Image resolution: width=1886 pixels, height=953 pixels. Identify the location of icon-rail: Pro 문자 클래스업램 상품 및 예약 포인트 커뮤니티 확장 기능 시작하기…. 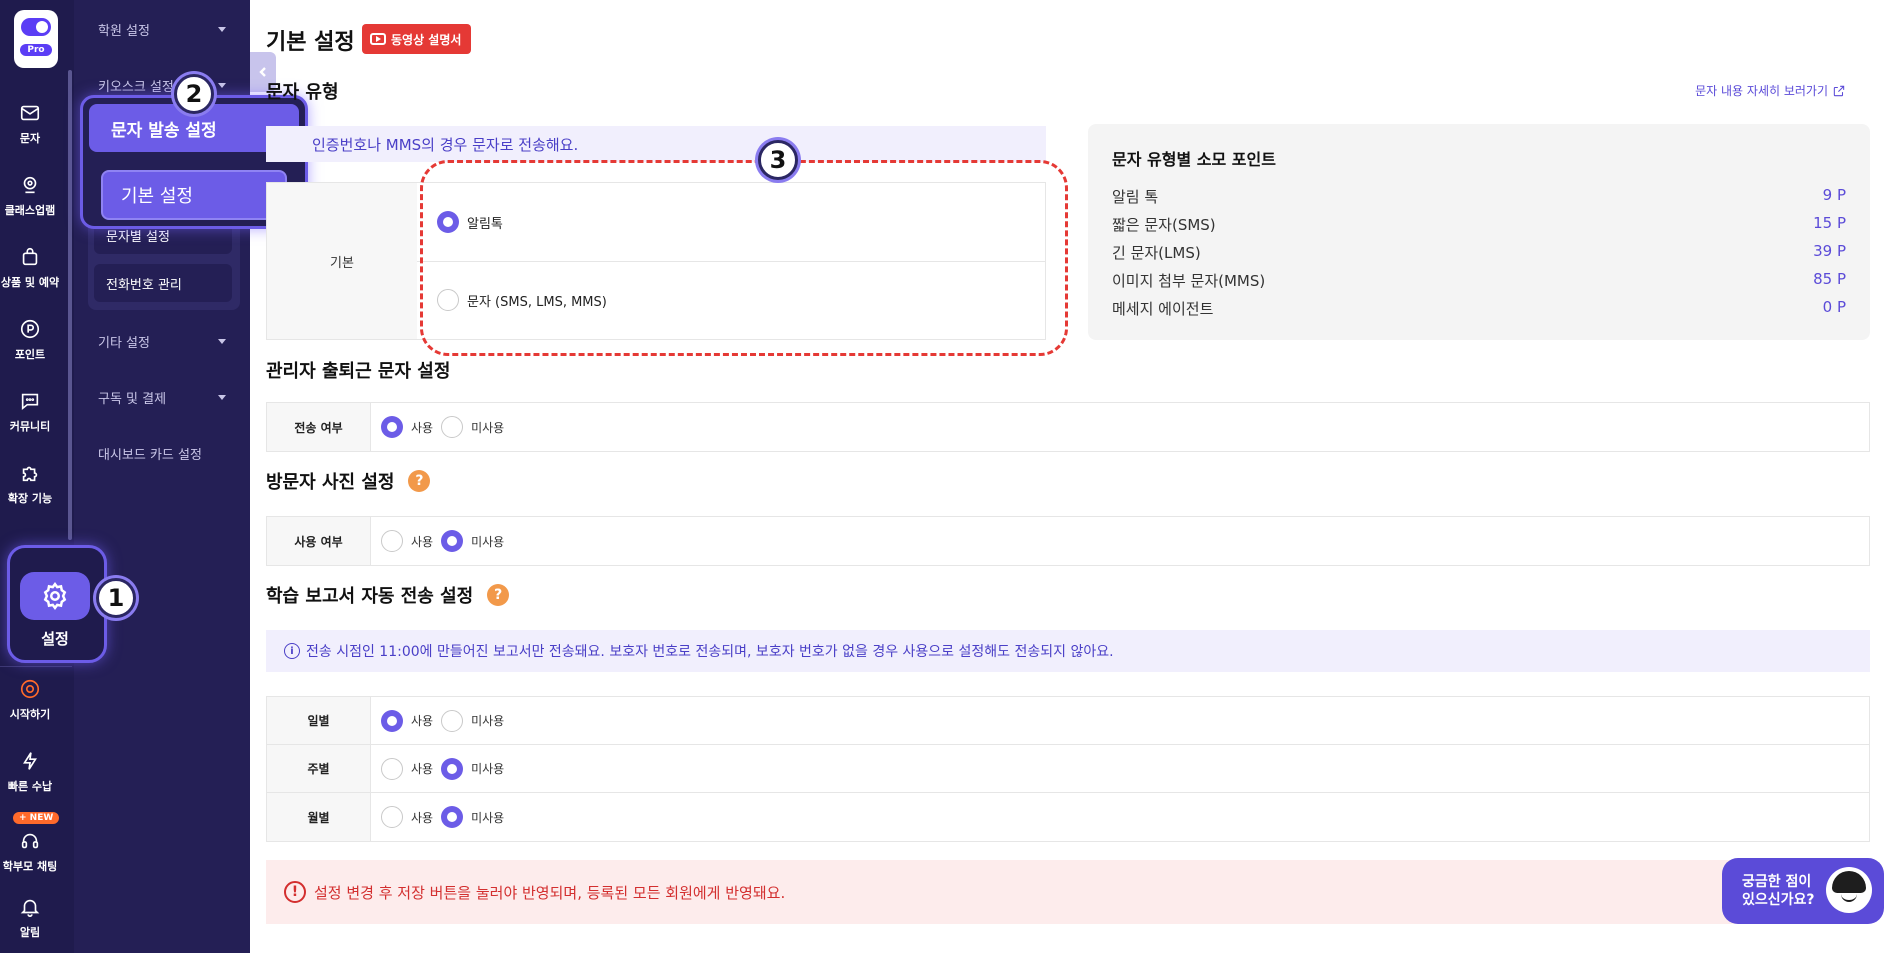
(37, 476).